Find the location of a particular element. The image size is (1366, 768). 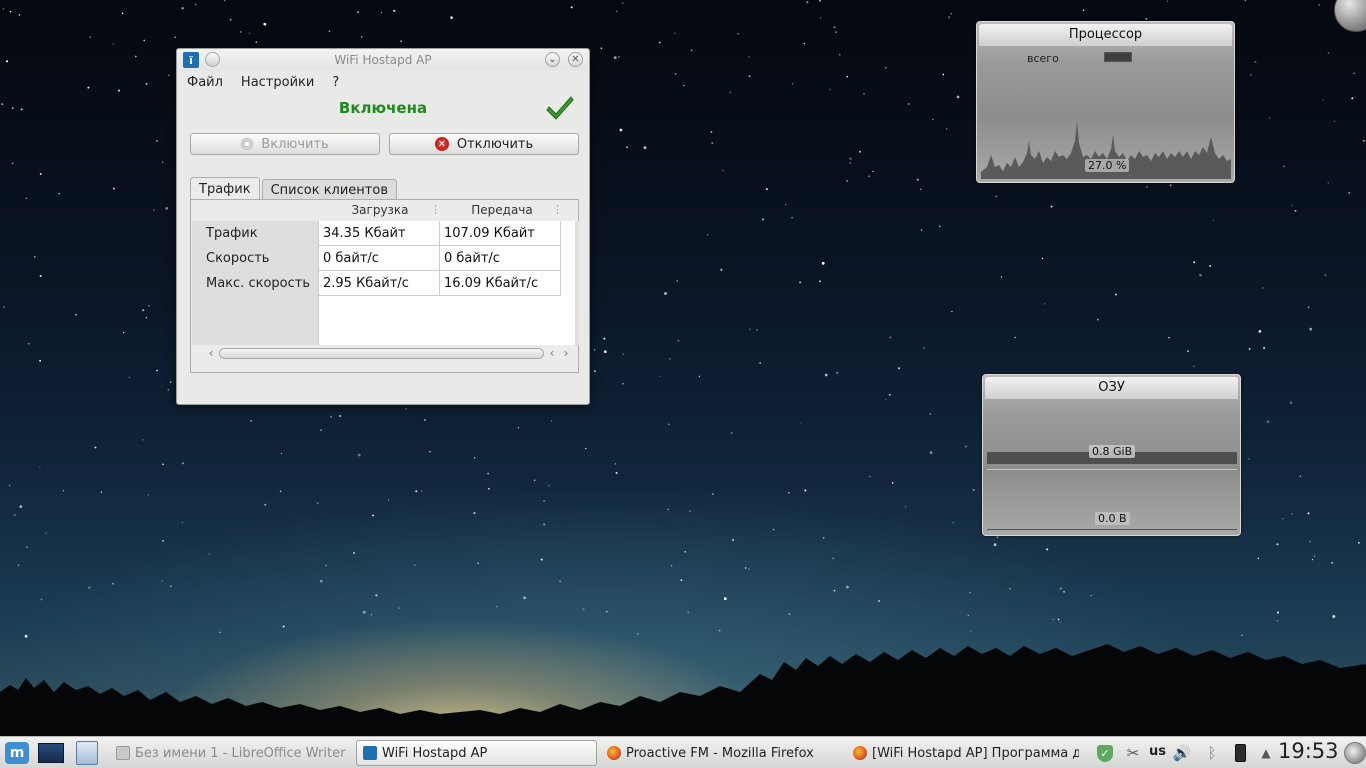

disable-button: ✕ Отключить is located at coordinates (484, 144).